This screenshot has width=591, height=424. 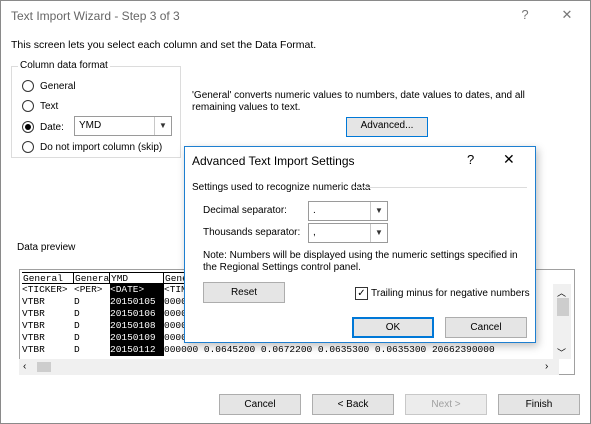 I want to click on radio-date-label: Date:, so click(x=52, y=127).